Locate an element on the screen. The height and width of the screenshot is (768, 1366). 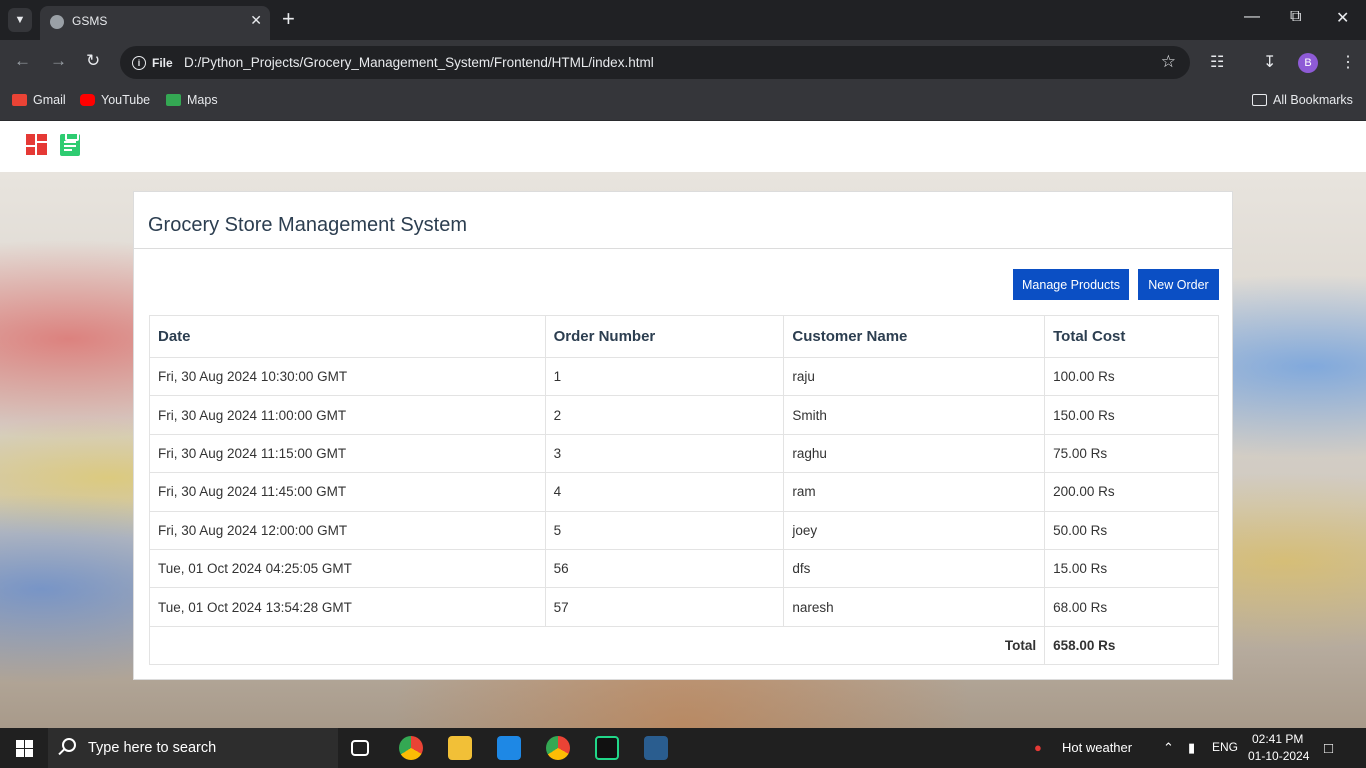
total-row: Total 658.00 Rs is located at coordinates (683, 645).